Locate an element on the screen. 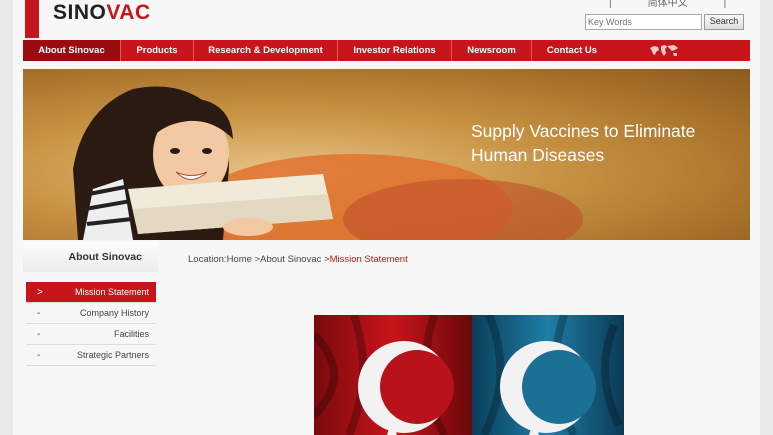 This screenshot has height=435, width=773. nav-contact-us: Contact Us is located at coordinates (572, 50).